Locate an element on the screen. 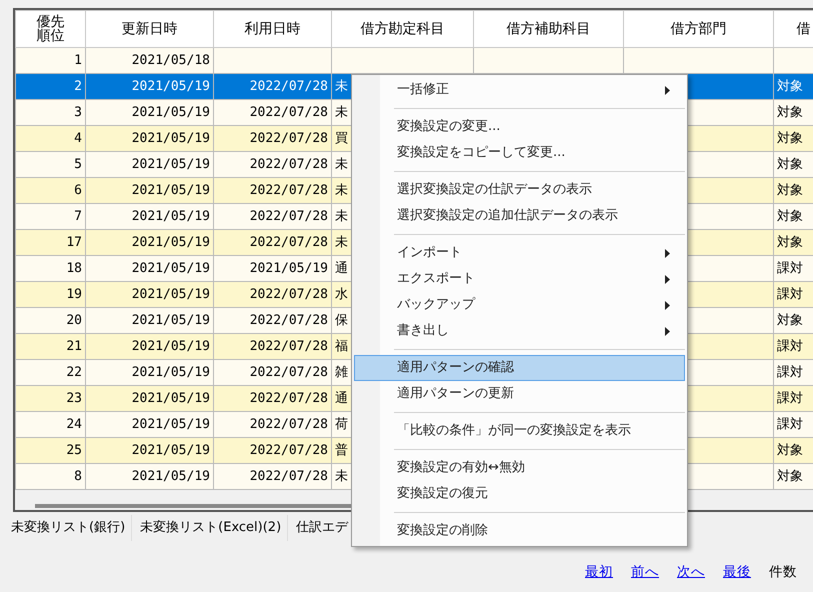  table-cell: 2 is located at coordinates (78, 86).